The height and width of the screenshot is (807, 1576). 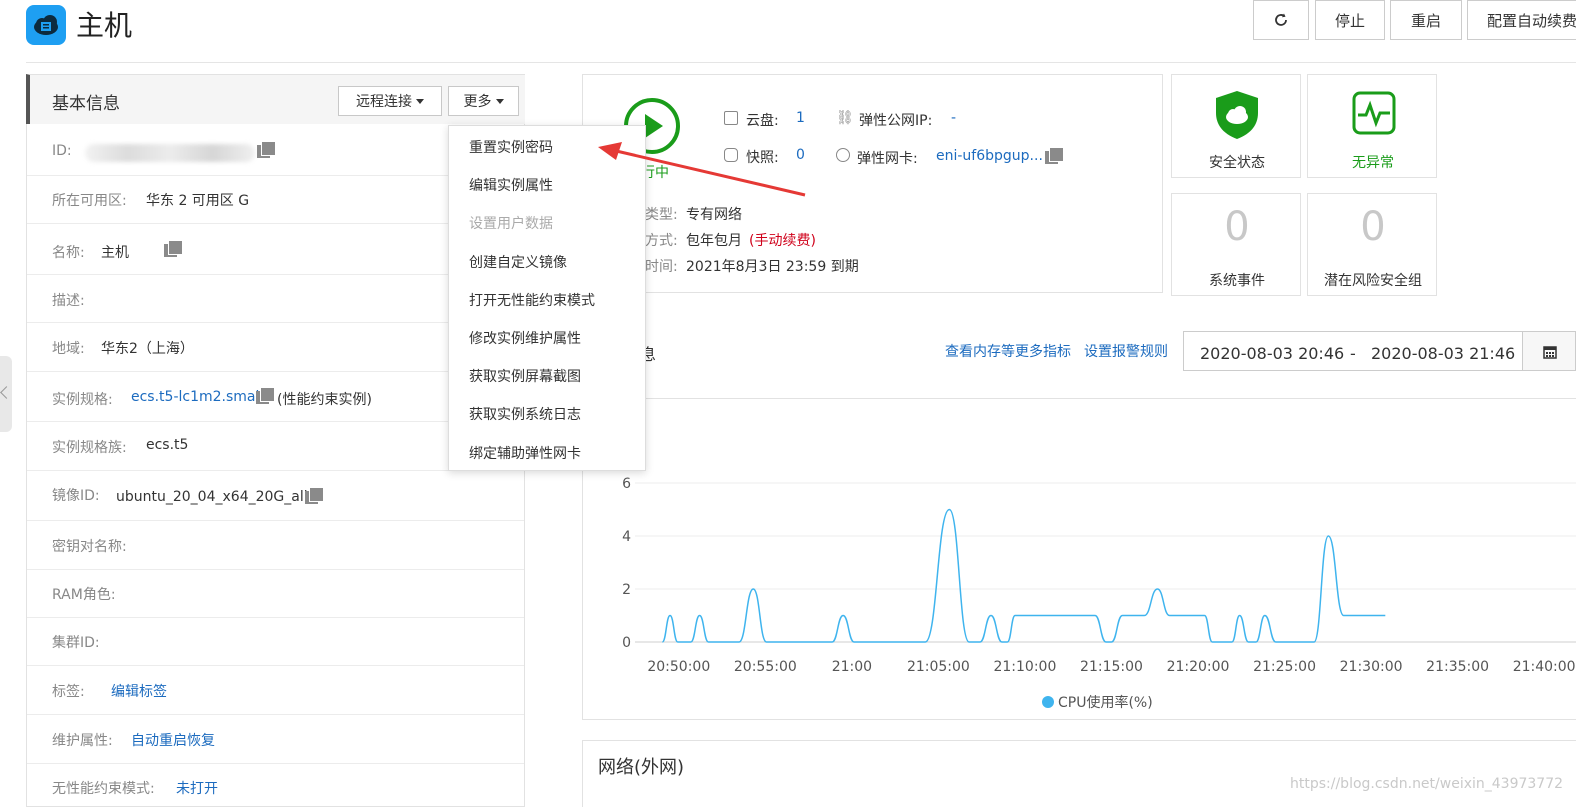 I want to click on menu-item: 修改实例维护属性, so click(x=525, y=338).